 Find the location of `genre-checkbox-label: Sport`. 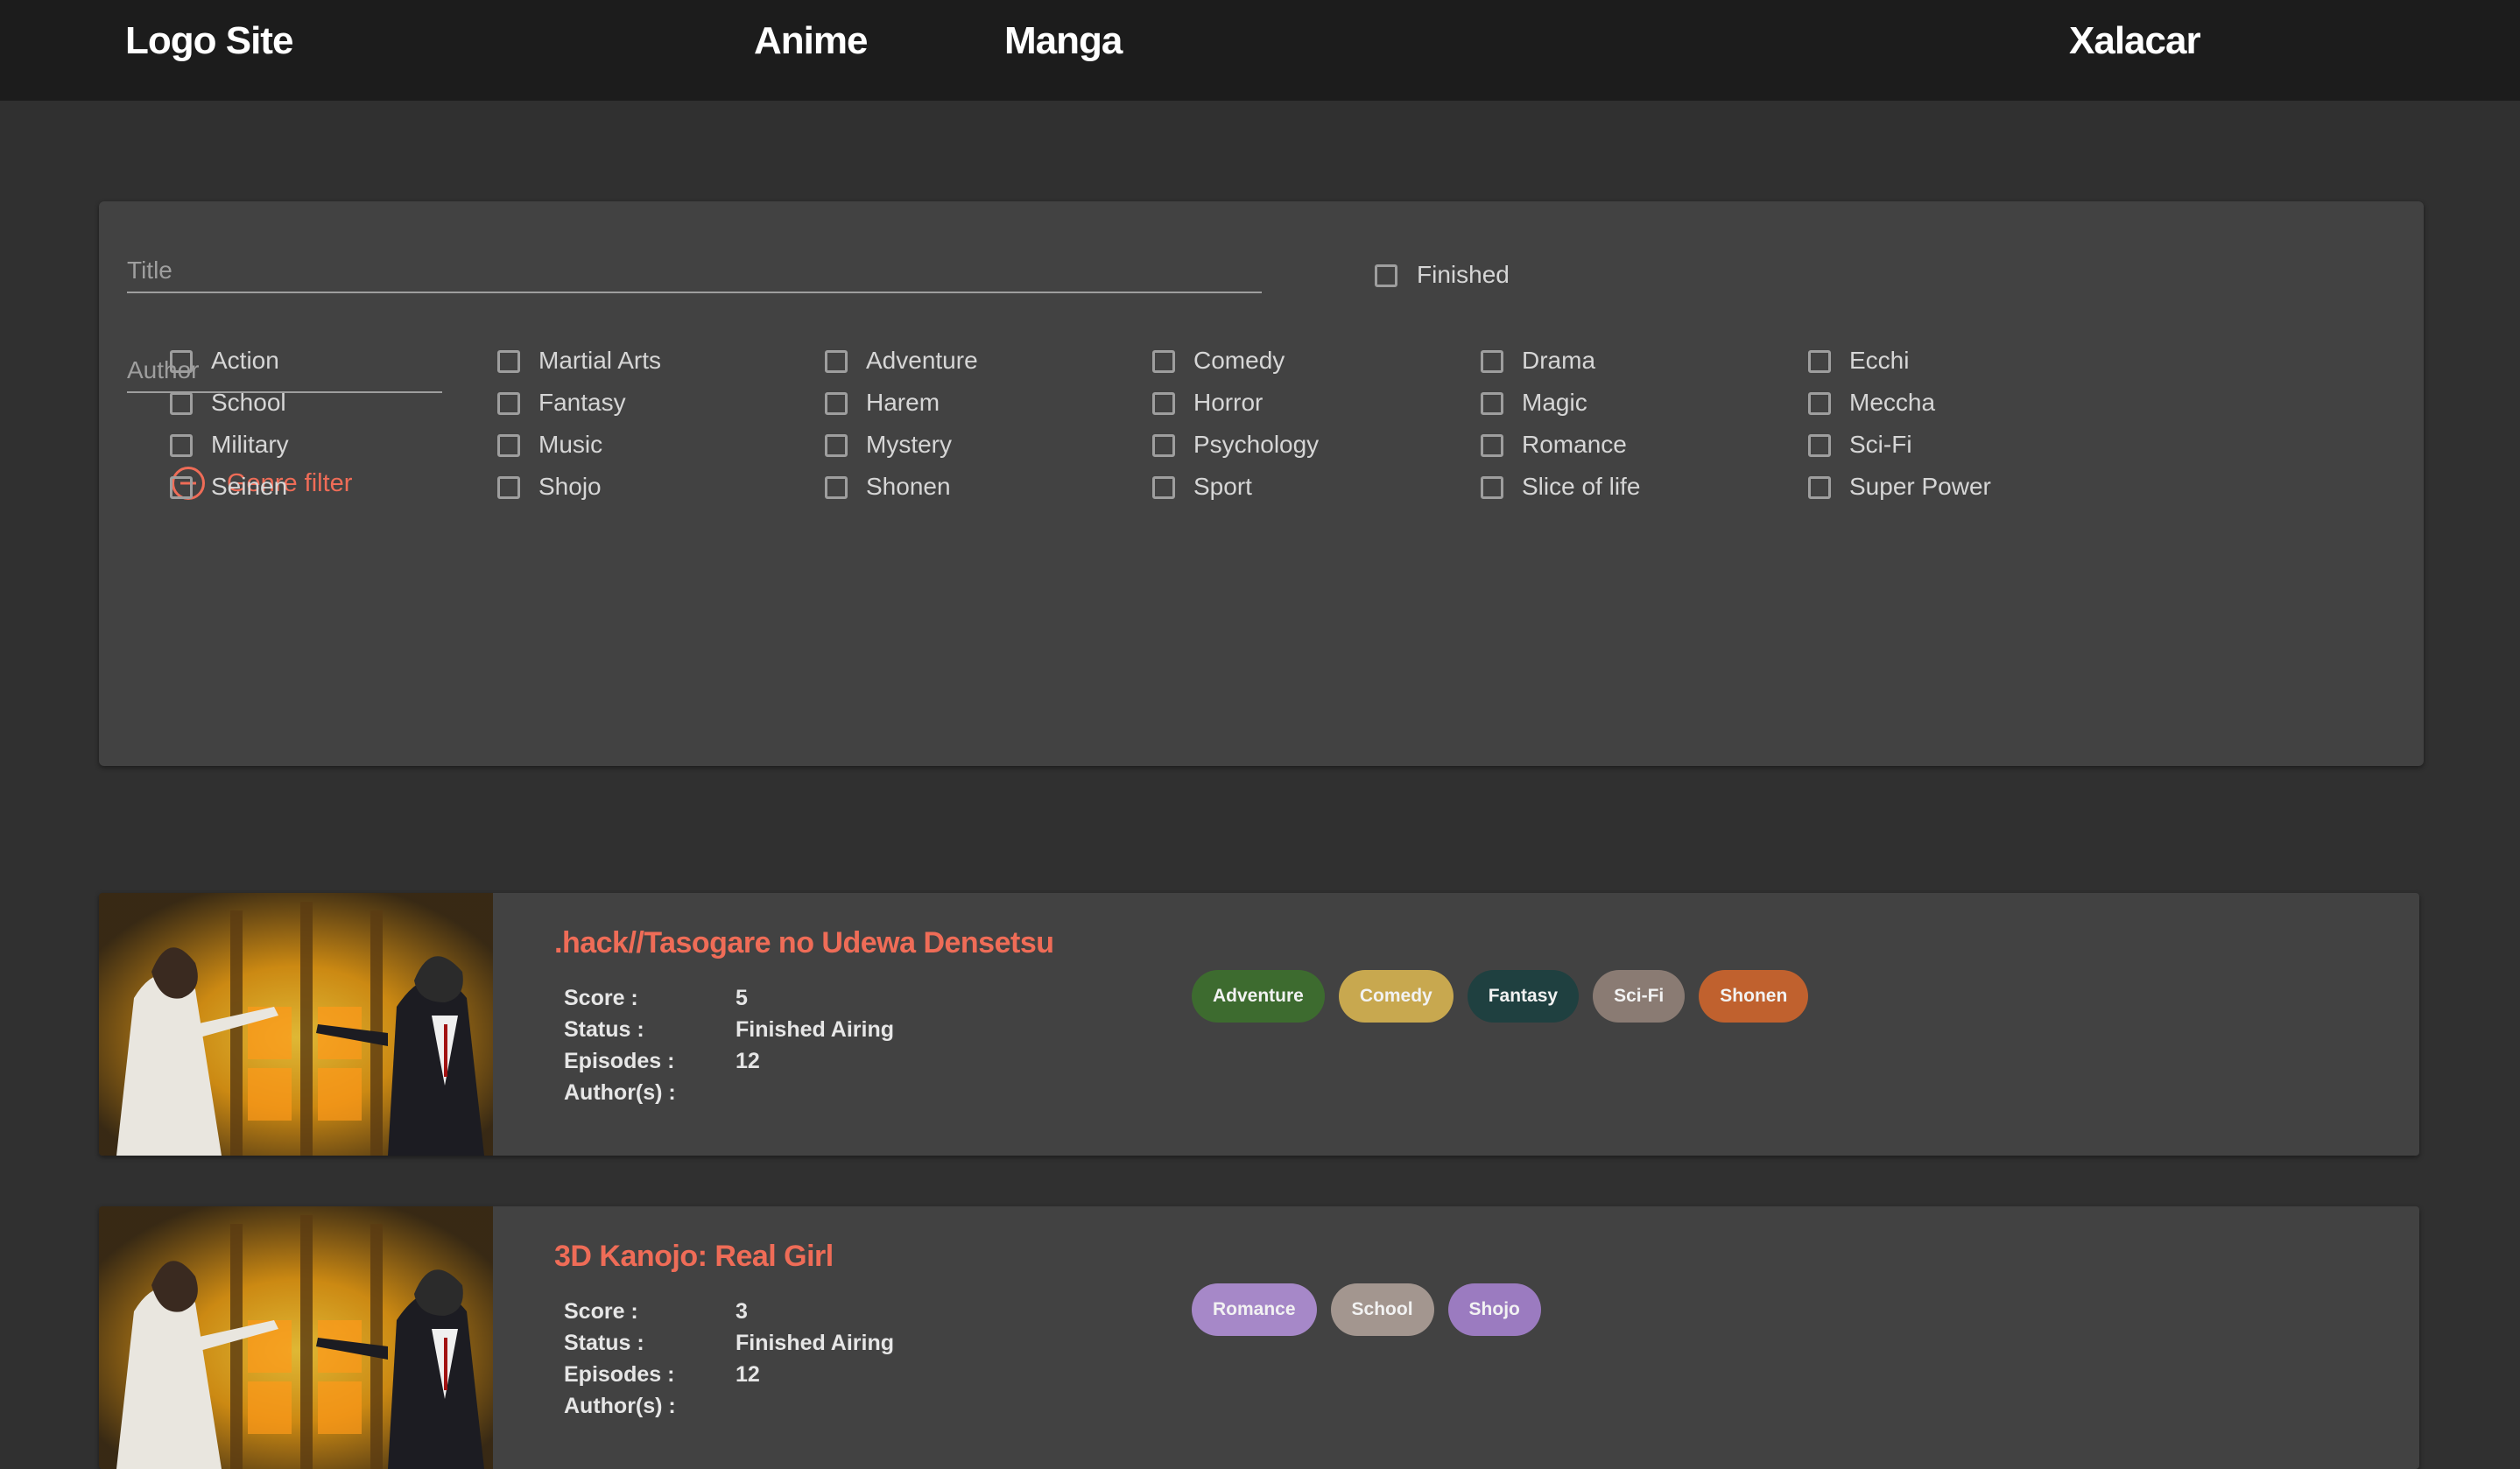

genre-checkbox-label: Sport is located at coordinates (1222, 486).